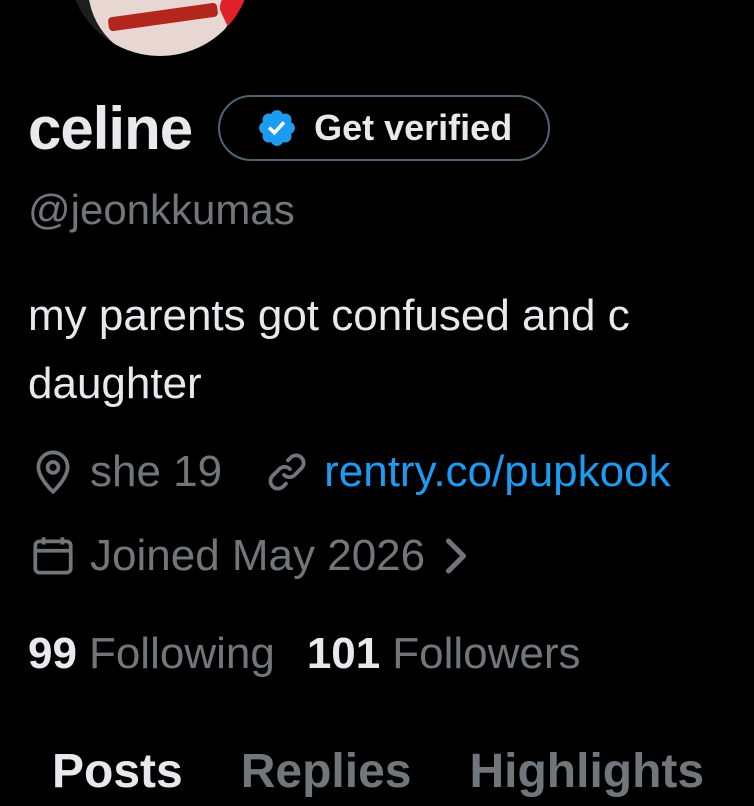 This screenshot has width=754, height=806. I want to click on tab-replies: Replies, so click(326, 771).